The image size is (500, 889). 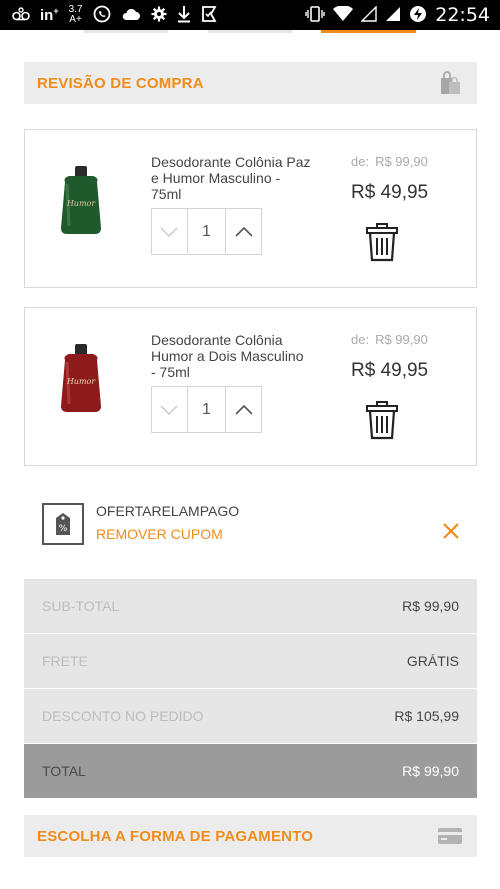 What do you see at coordinates (418, 15) in the screenshot?
I see `battery-charging-icon` at bounding box center [418, 15].